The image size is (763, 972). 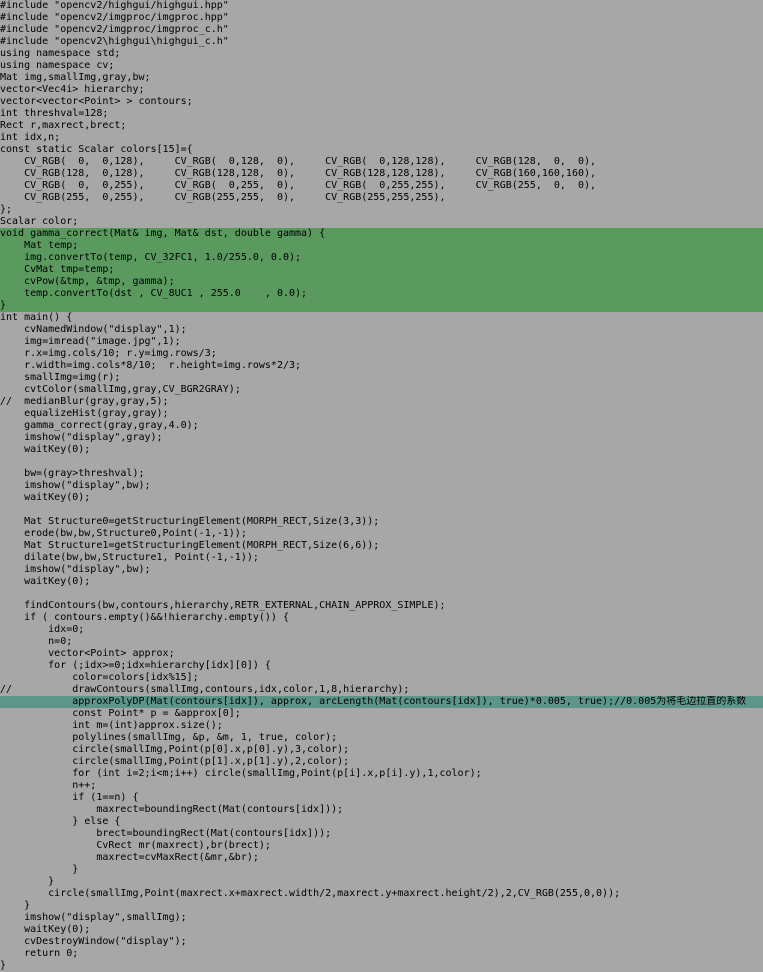 What do you see at coordinates (111, 725) in the screenshot?
I see `code-line: int m=(int)approx.size();` at bounding box center [111, 725].